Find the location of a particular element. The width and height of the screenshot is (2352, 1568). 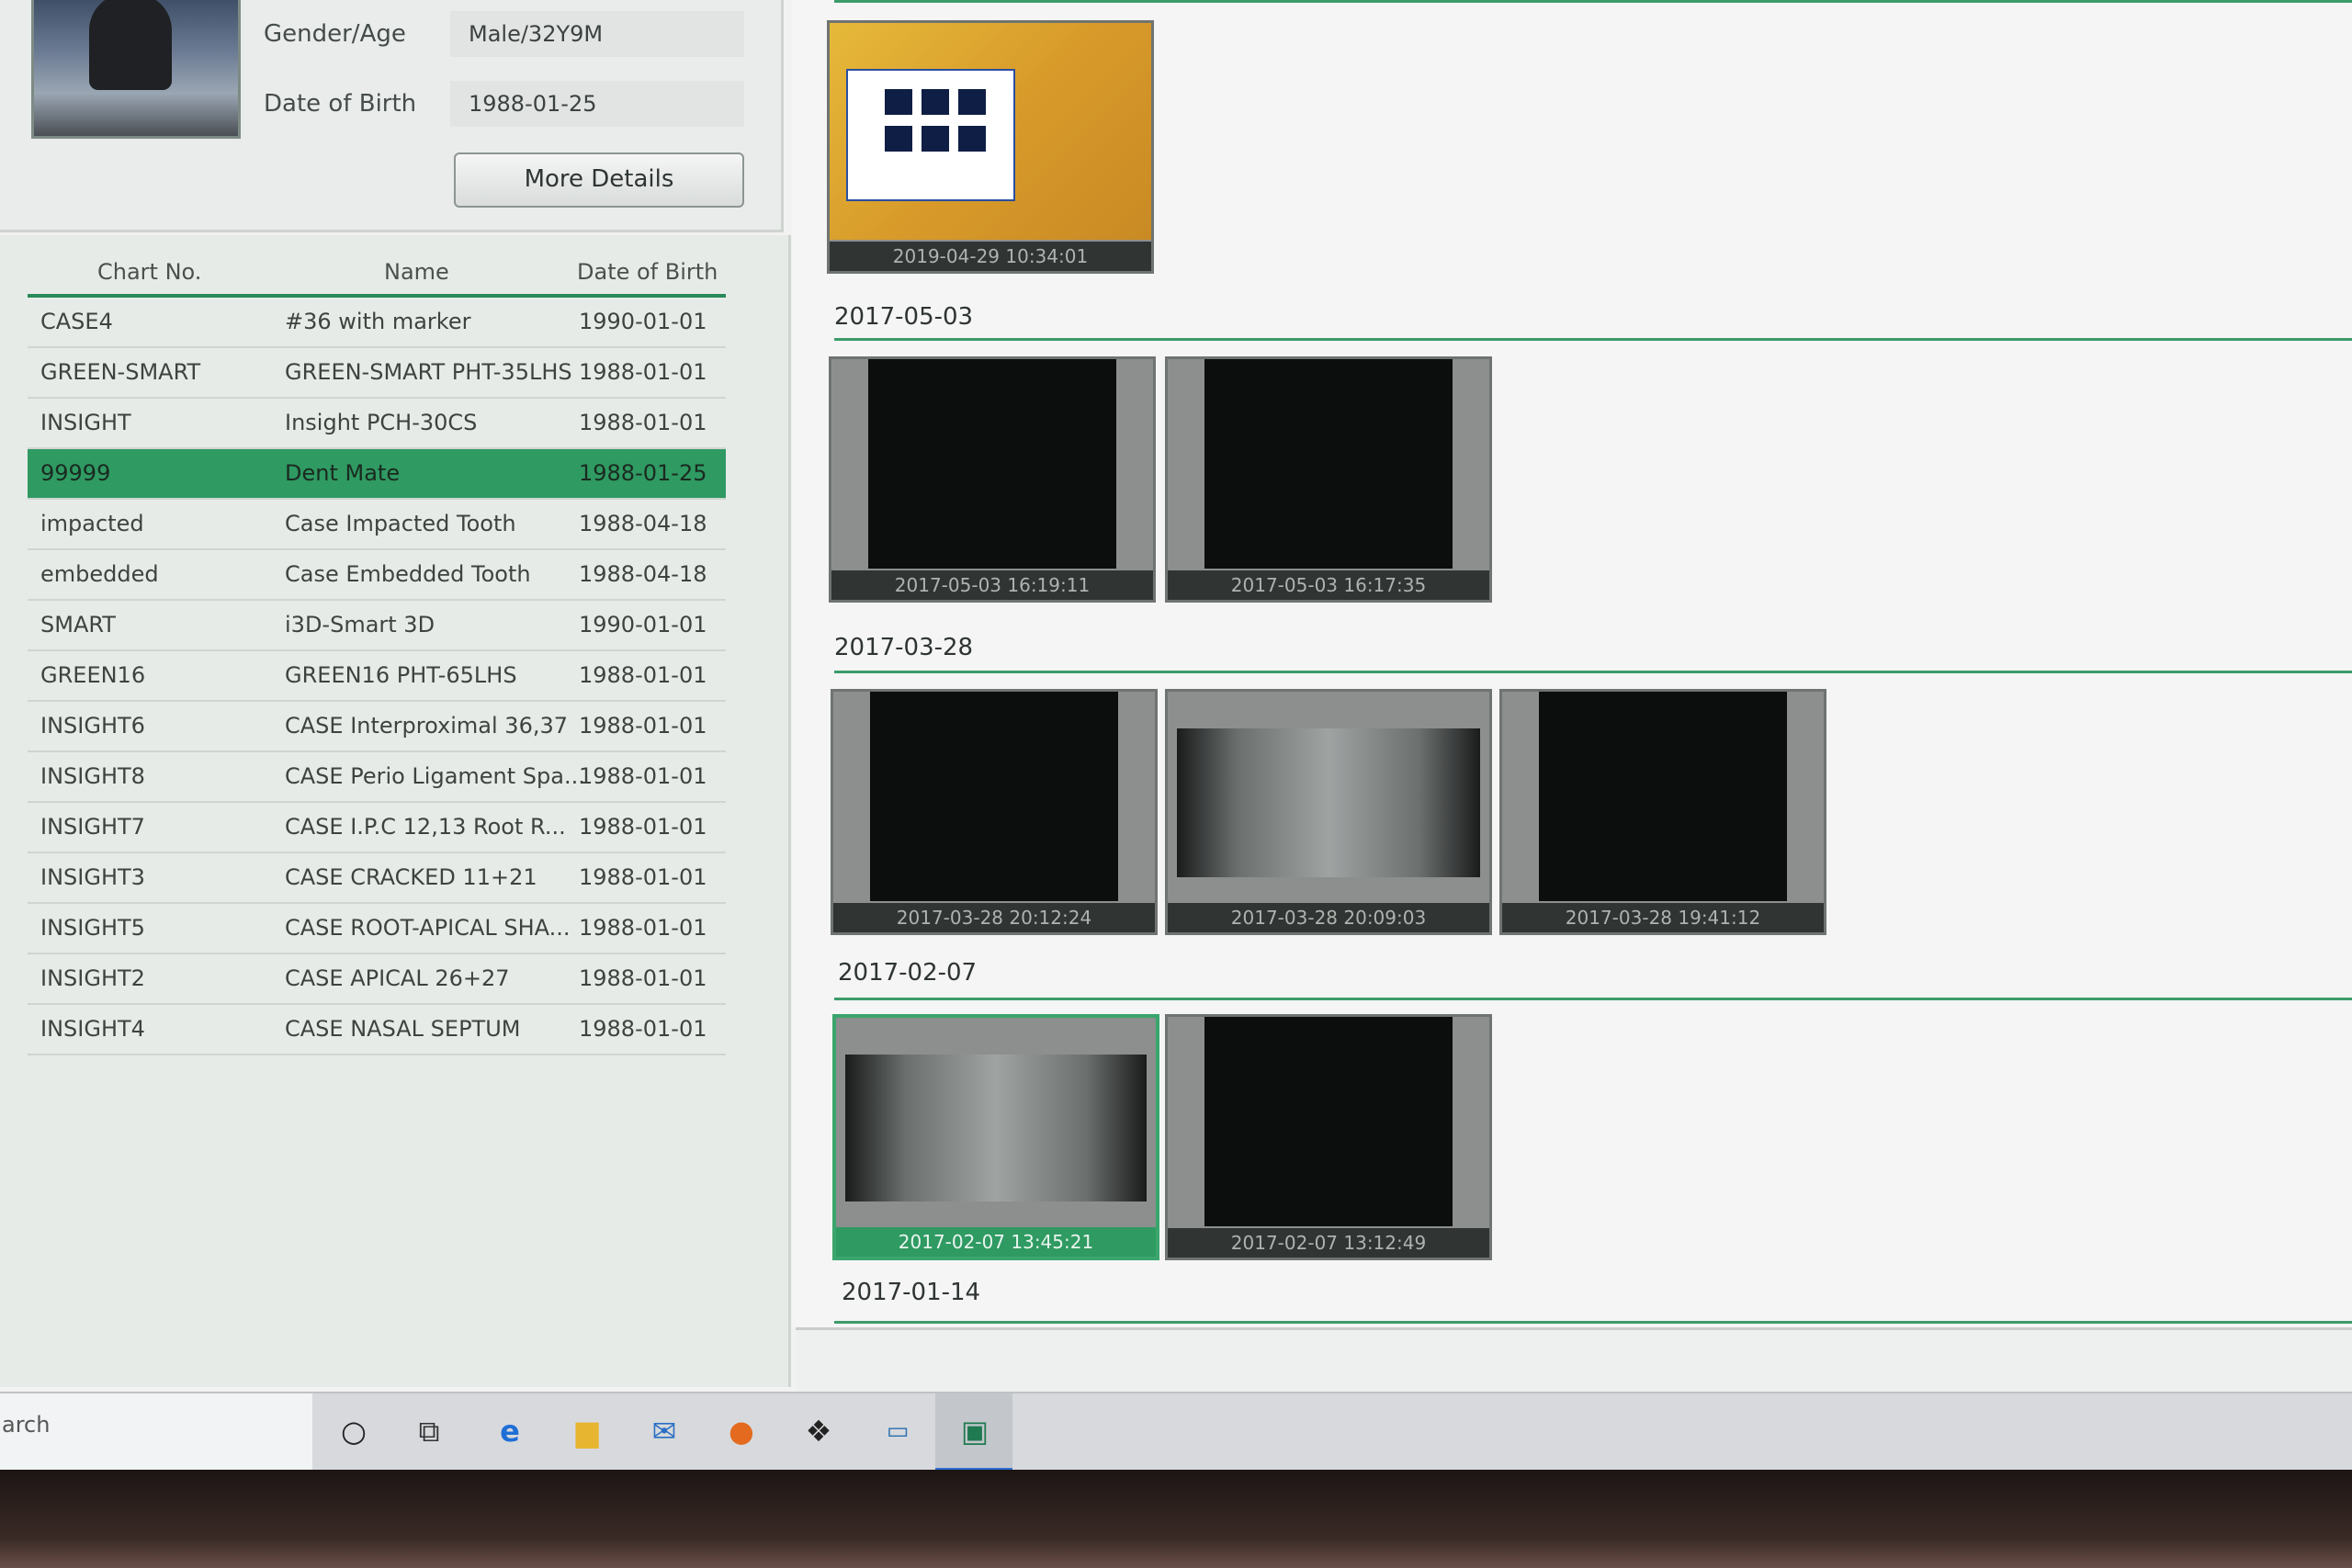

table-row: impacted Case Impacted Tooth 1988-04-18 is located at coordinates (377, 525).